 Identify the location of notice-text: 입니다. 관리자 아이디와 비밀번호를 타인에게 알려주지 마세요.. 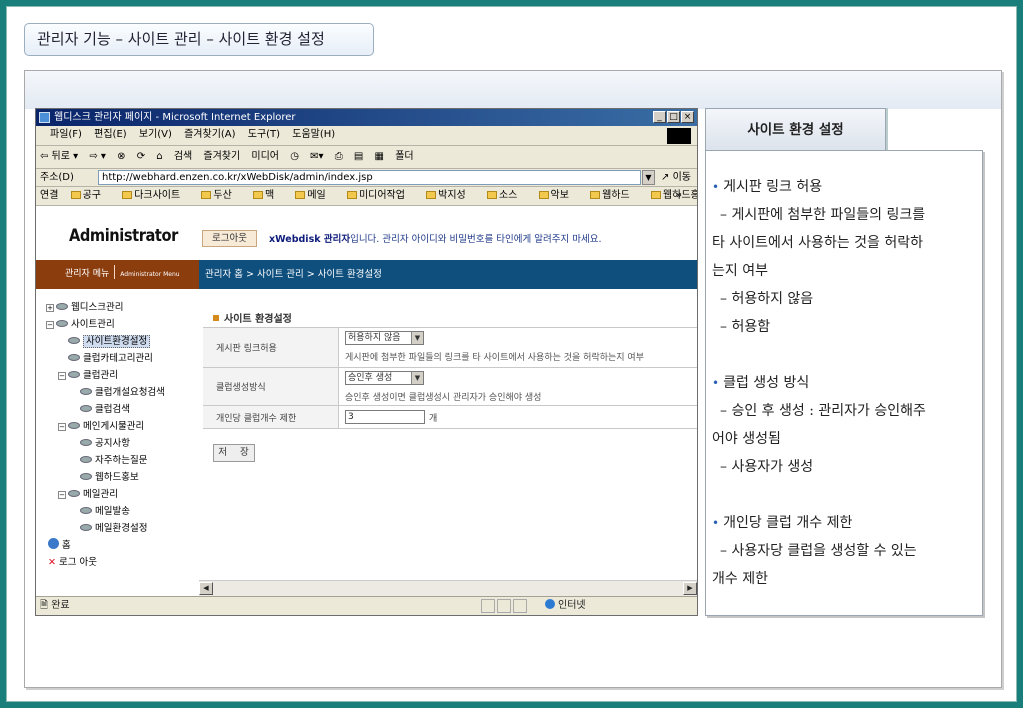
(476, 239).